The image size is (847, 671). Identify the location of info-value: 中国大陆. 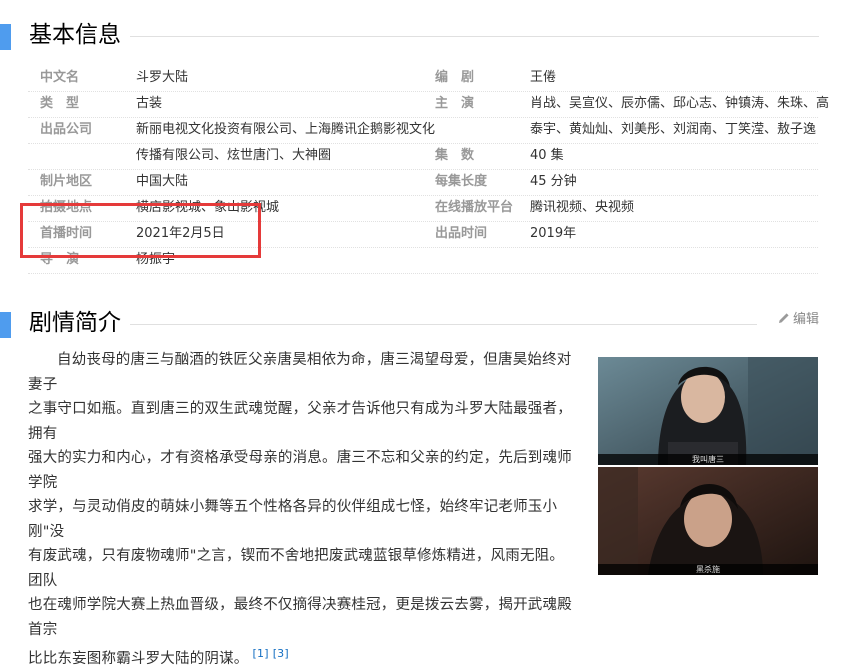
(162, 181).